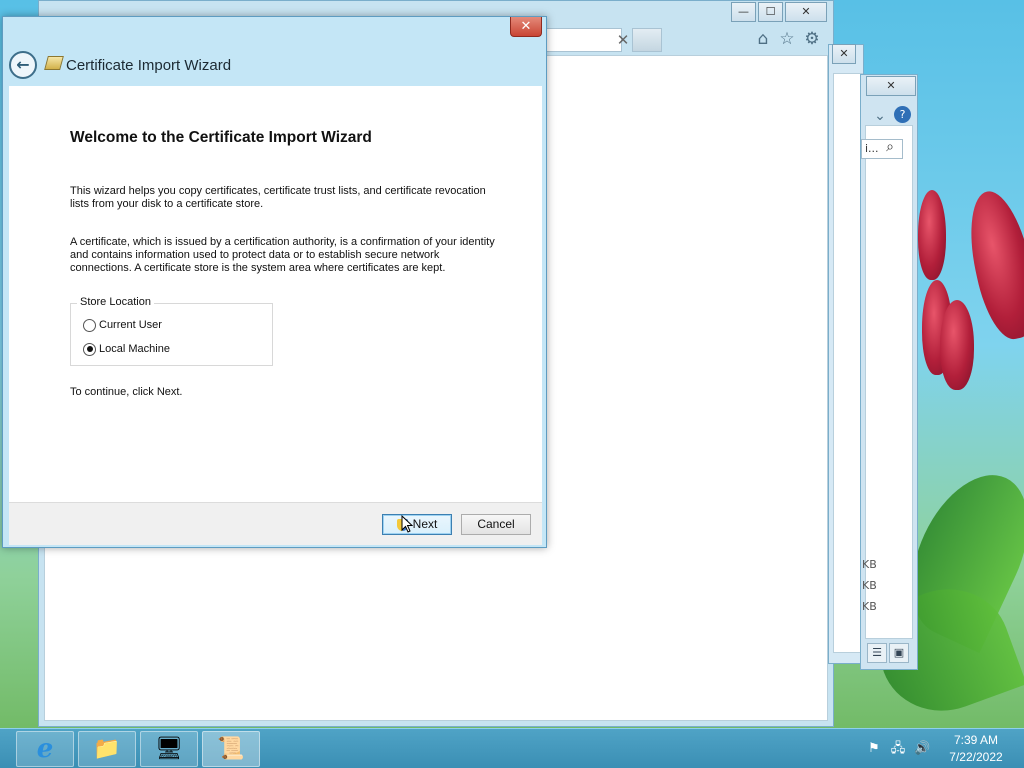 The image size is (1024, 768). What do you see at coordinates (891, 86) in the screenshot?
I see `certificate-manager-close-button: ✕` at bounding box center [891, 86].